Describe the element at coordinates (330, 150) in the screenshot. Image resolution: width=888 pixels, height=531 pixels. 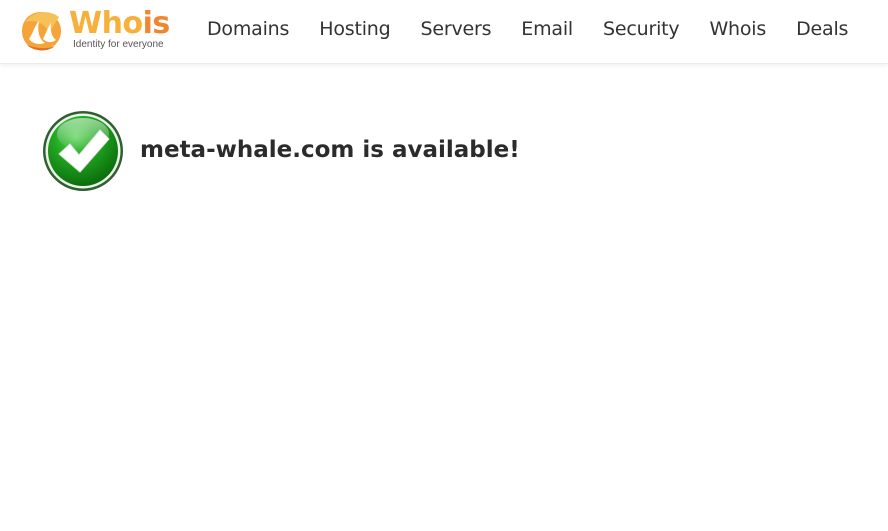
I see `availability-message: meta-whale.com is available!` at that location.